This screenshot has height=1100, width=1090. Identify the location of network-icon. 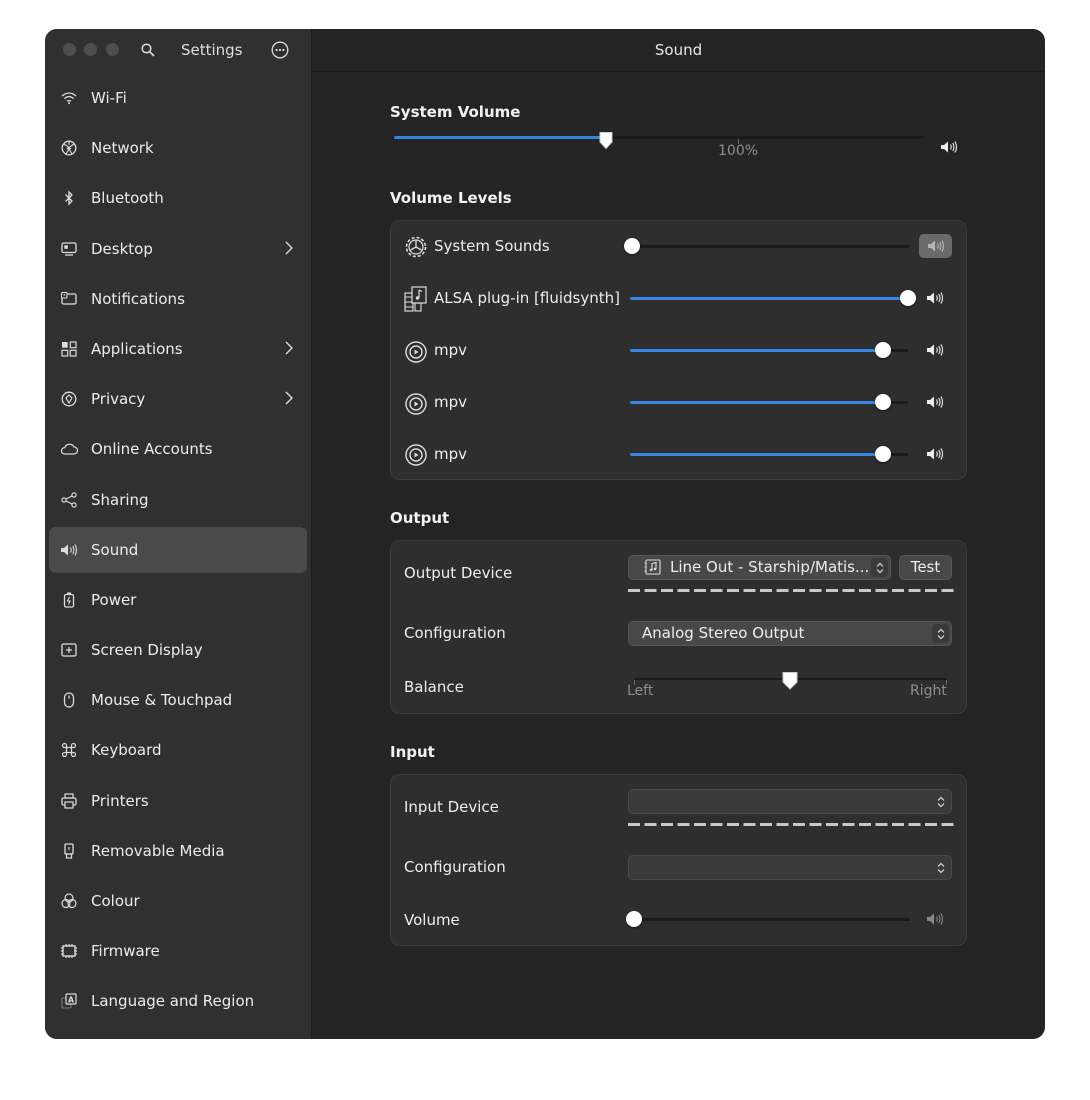
(69, 148).